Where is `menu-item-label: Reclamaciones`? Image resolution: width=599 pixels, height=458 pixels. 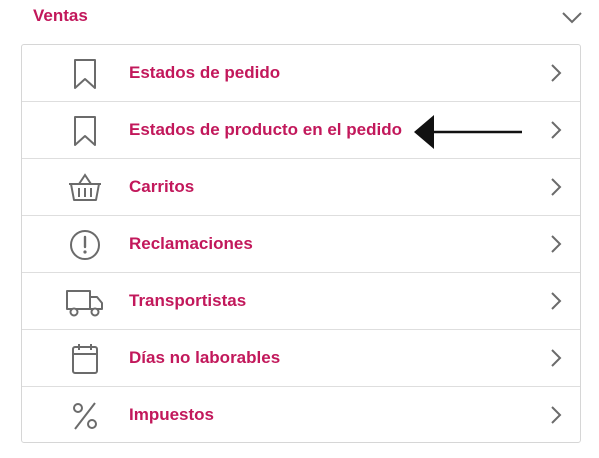
menu-item-label: Reclamaciones is located at coordinates (191, 243).